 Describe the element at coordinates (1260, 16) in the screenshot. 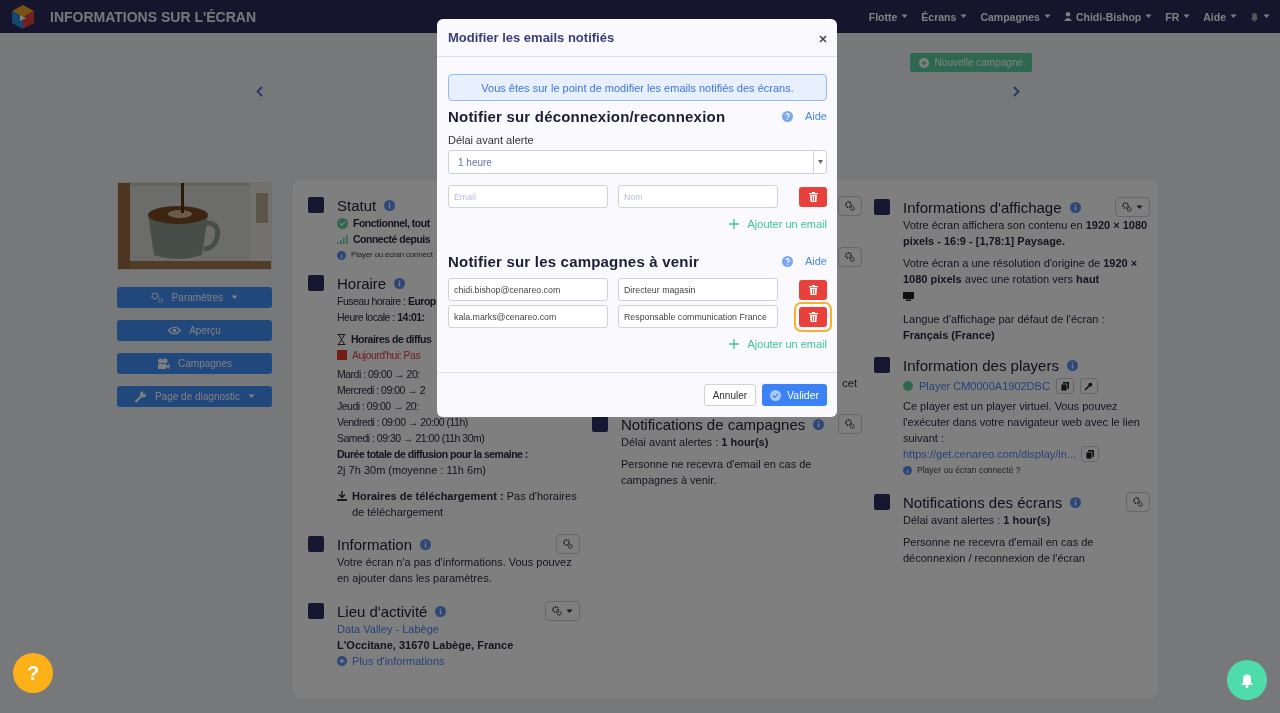

I see `notifications-menu` at that location.